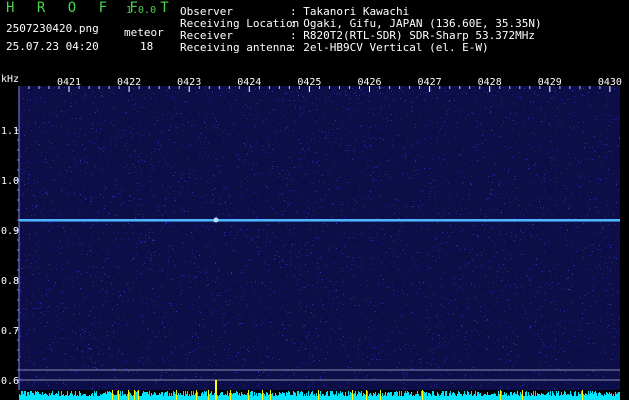  Describe the element at coordinates (10, 79) in the screenshot. I see `freq-unit-label: kHz` at that location.